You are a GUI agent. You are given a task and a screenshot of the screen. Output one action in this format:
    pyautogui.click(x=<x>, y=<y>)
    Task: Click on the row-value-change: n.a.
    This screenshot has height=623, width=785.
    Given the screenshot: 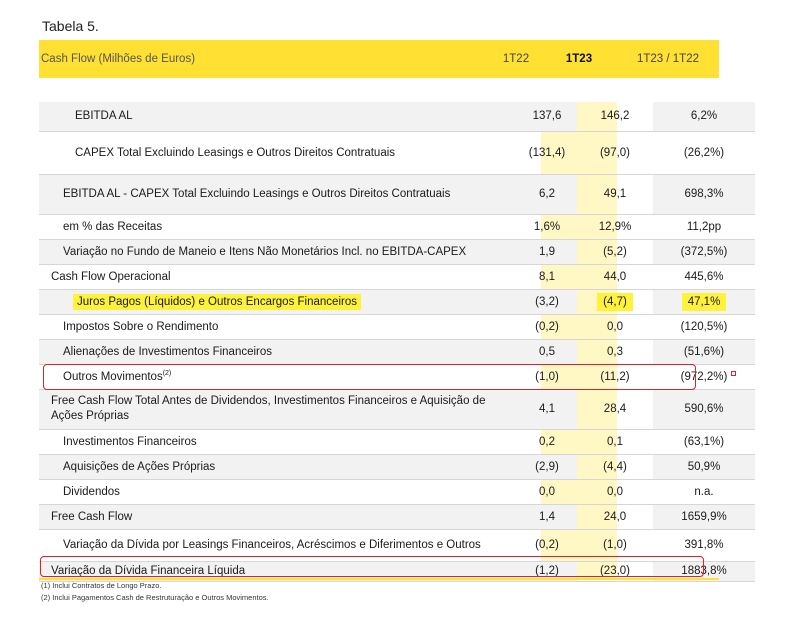 What is the action you would take?
    pyautogui.click(x=704, y=492)
    